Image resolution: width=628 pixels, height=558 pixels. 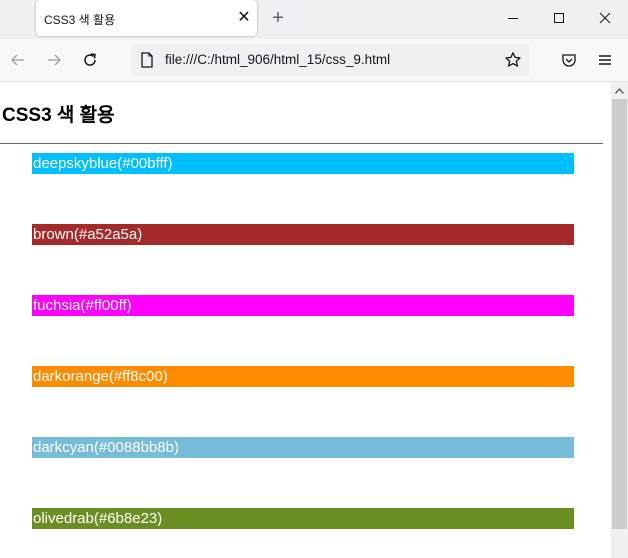 I want to click on minimize-icon, so click(x=513, y=18).